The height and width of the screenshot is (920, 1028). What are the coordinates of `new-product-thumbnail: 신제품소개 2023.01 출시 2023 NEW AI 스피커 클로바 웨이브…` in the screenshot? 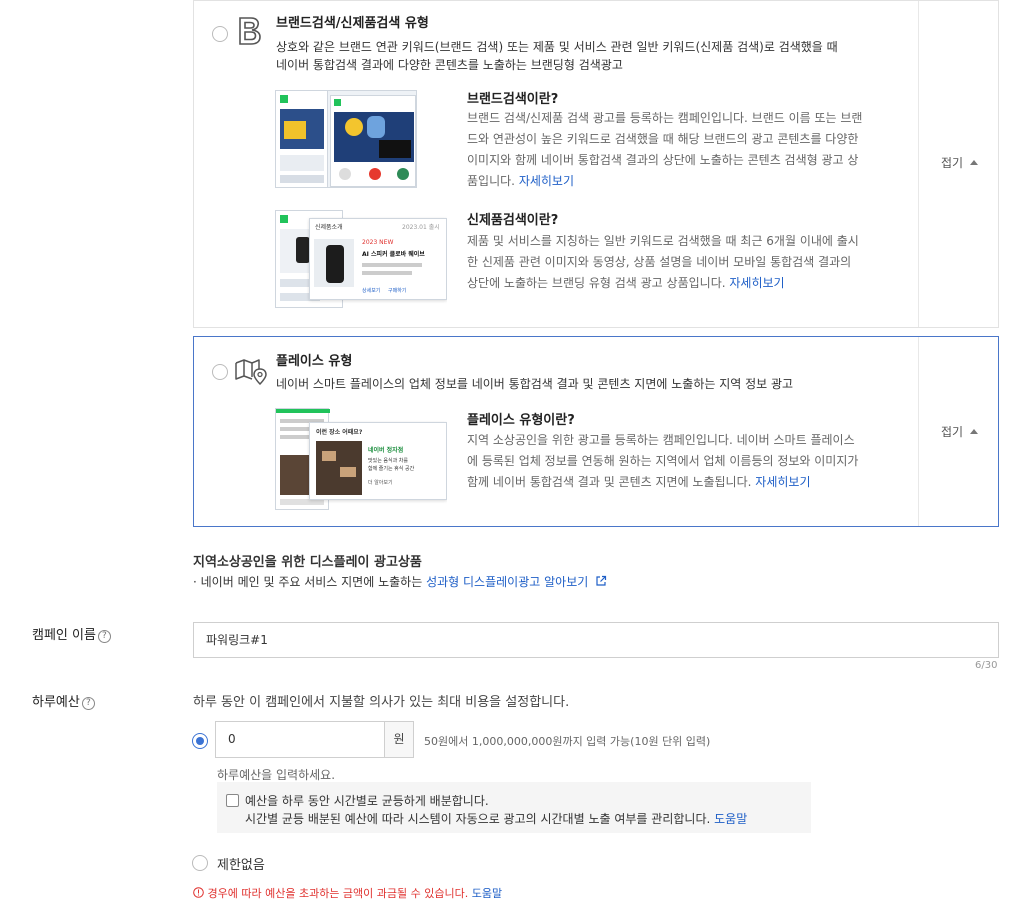 It's located at (361, 259).